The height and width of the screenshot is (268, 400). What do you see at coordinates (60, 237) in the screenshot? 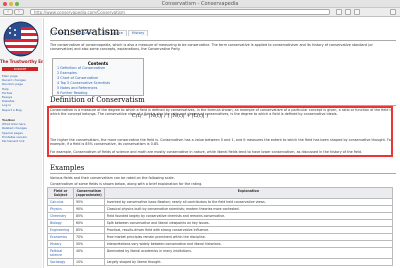
I see `field-name: Economics` at bounding box center [60, 237].